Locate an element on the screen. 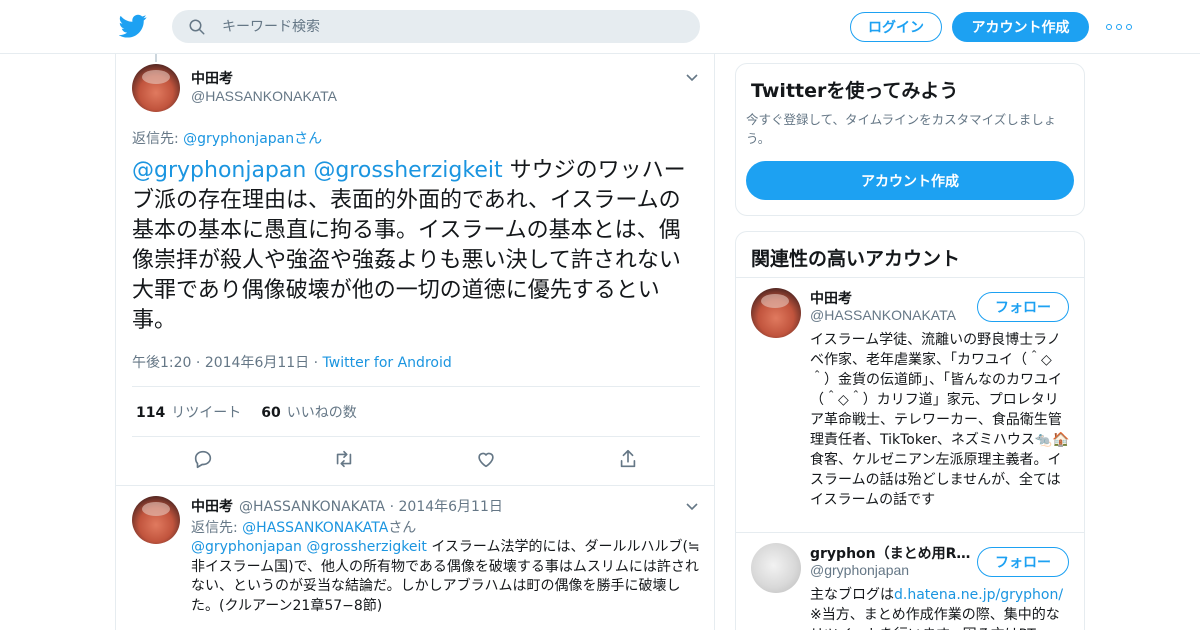 The image size is (1200, 630). tweet-actions is located at coordinates (415, 461).